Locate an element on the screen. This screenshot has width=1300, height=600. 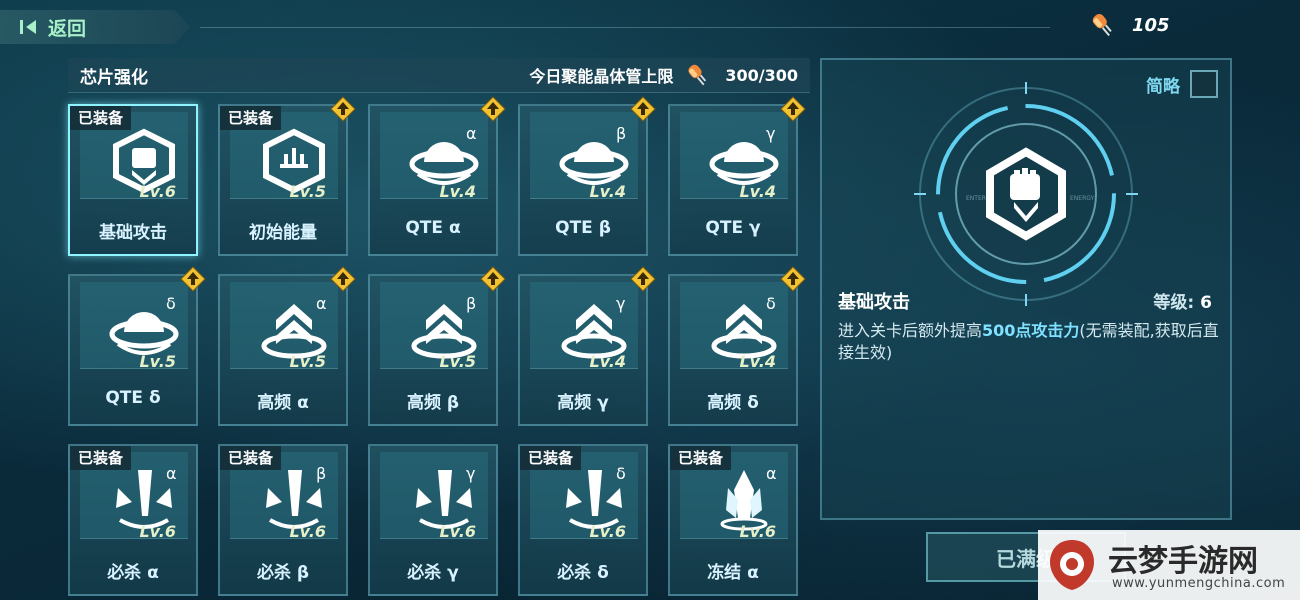
ring-text-right: ENERGY is located at coordinates (1082, 198).